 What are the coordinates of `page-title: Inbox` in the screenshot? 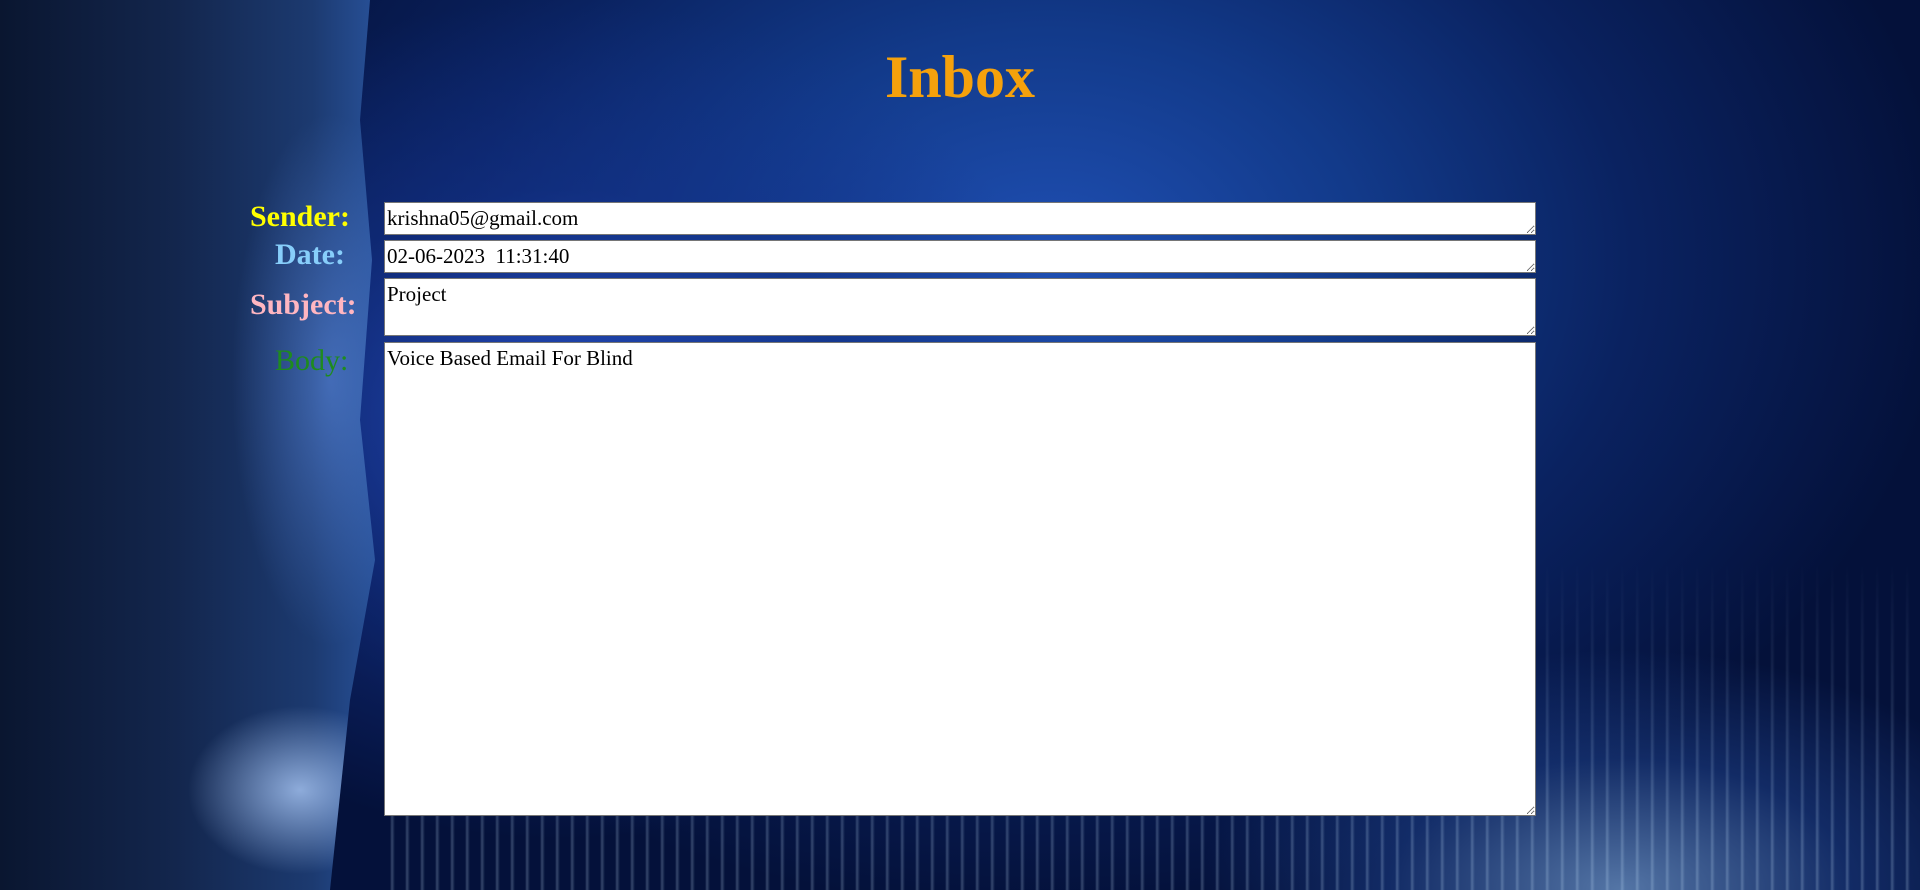 It's located at (960, 77).